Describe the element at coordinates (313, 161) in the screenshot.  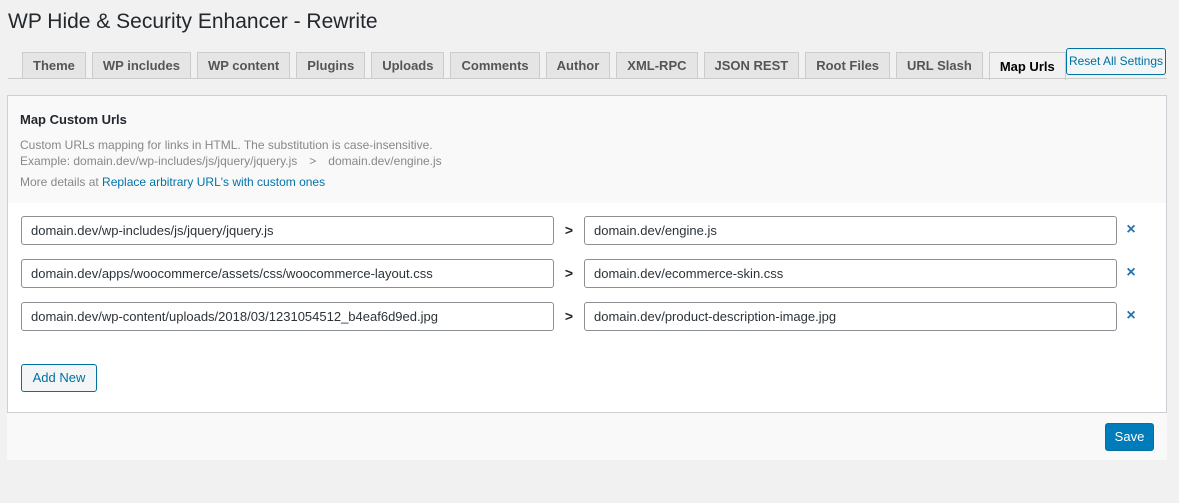
I see `example-arrow-icon: >` at that location.